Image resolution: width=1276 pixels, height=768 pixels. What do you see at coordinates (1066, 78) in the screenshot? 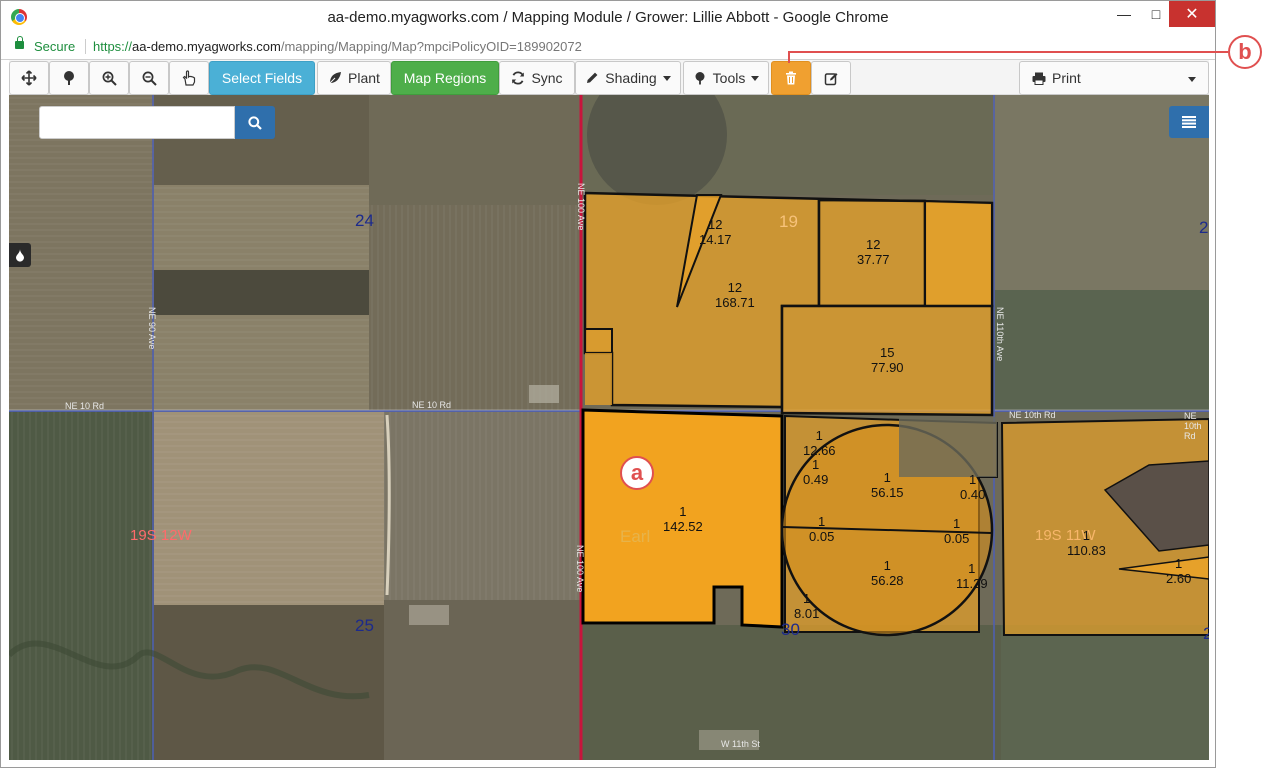
I see `print-label: Print` at bounding box center [1066, 78].